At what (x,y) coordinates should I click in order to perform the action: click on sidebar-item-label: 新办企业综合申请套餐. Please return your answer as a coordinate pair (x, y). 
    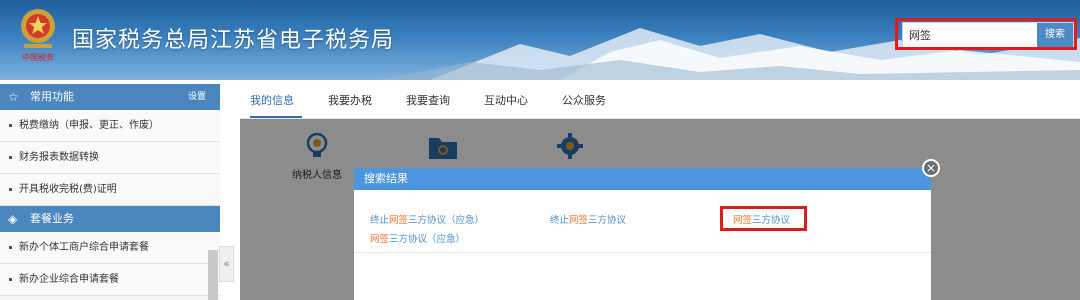
    Looking at the image, I should click on (69, 279).